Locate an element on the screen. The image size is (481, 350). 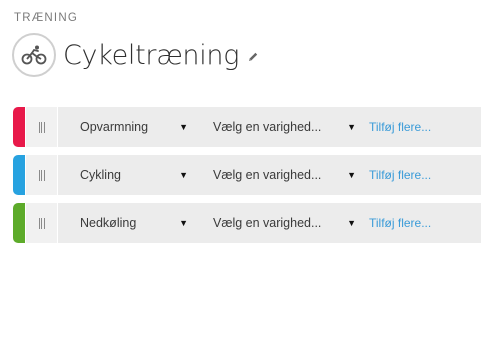
title-row: Cykeltræning is located at coordinates (136, 55).